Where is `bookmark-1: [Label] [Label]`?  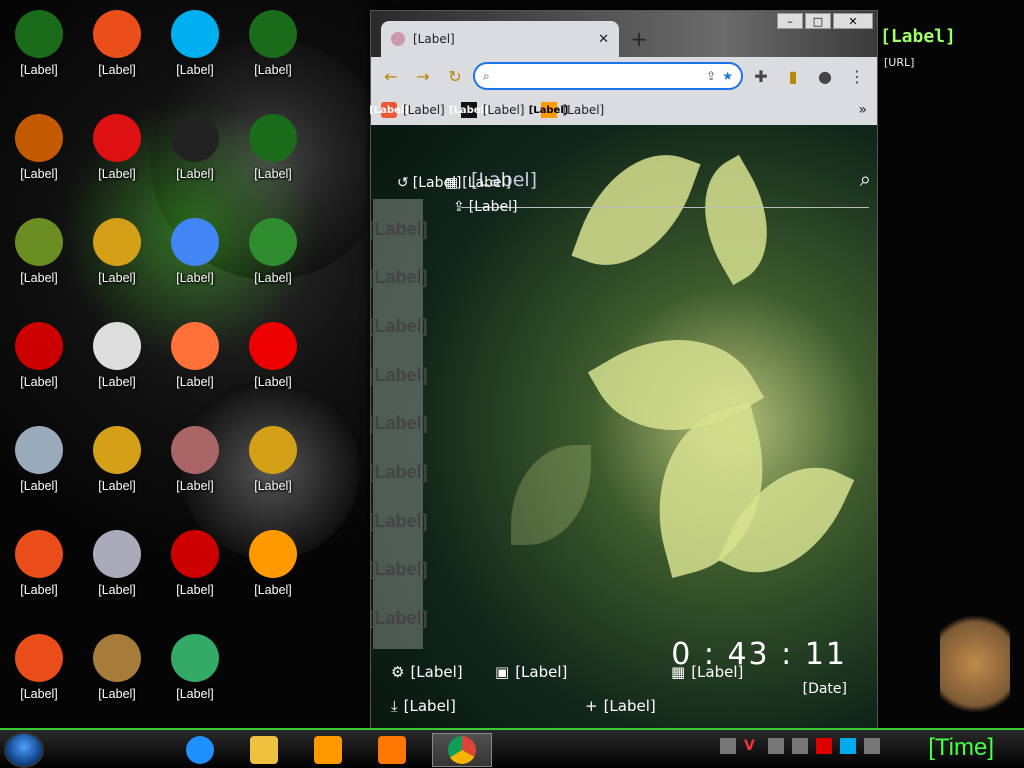
bookmark-1: [Label] [Label] is located at coordinates (407, 110).